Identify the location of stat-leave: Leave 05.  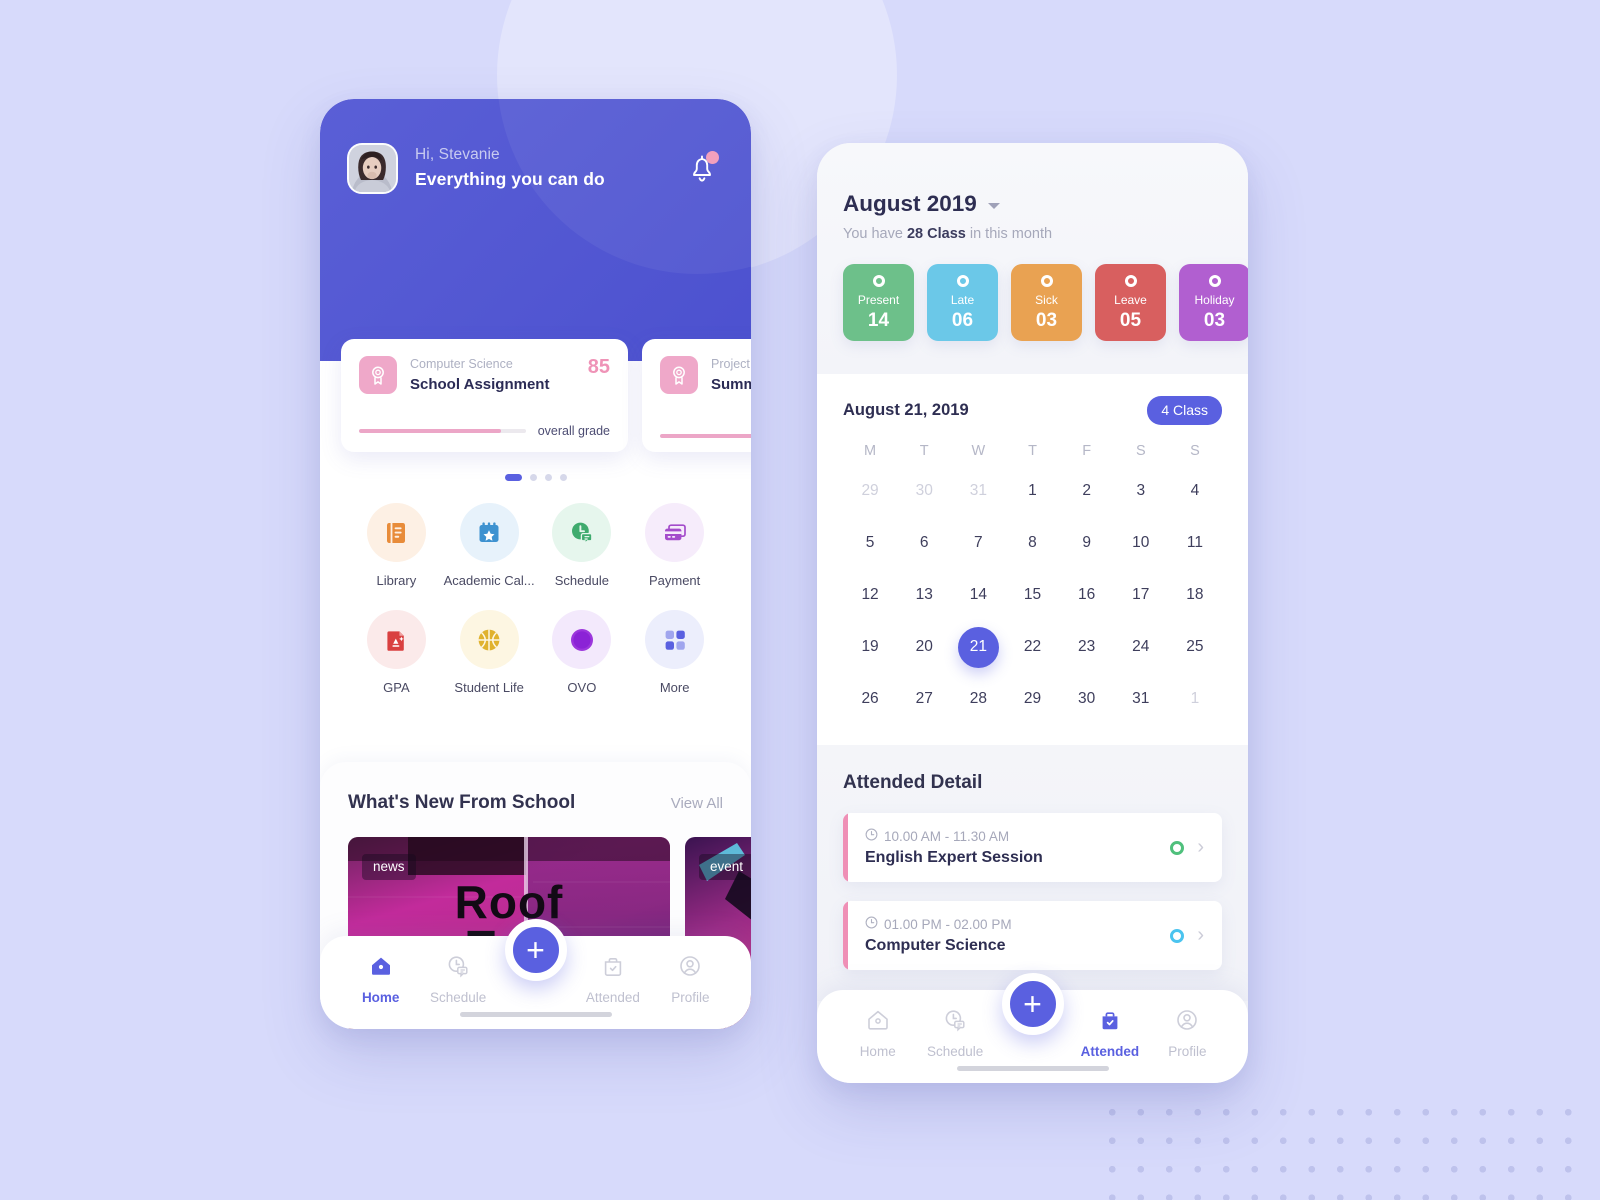
(1130, 302).